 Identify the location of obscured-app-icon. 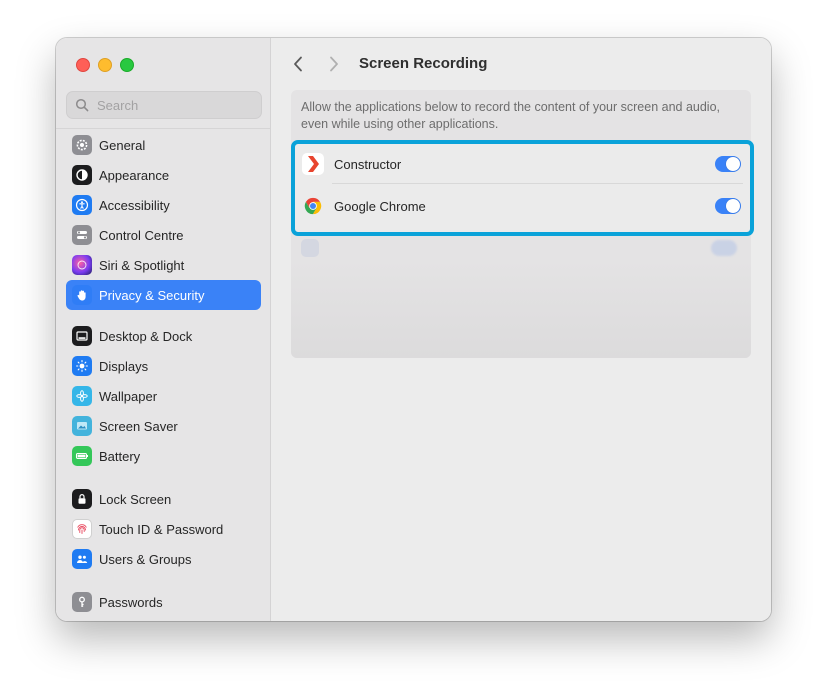
(310, 248).